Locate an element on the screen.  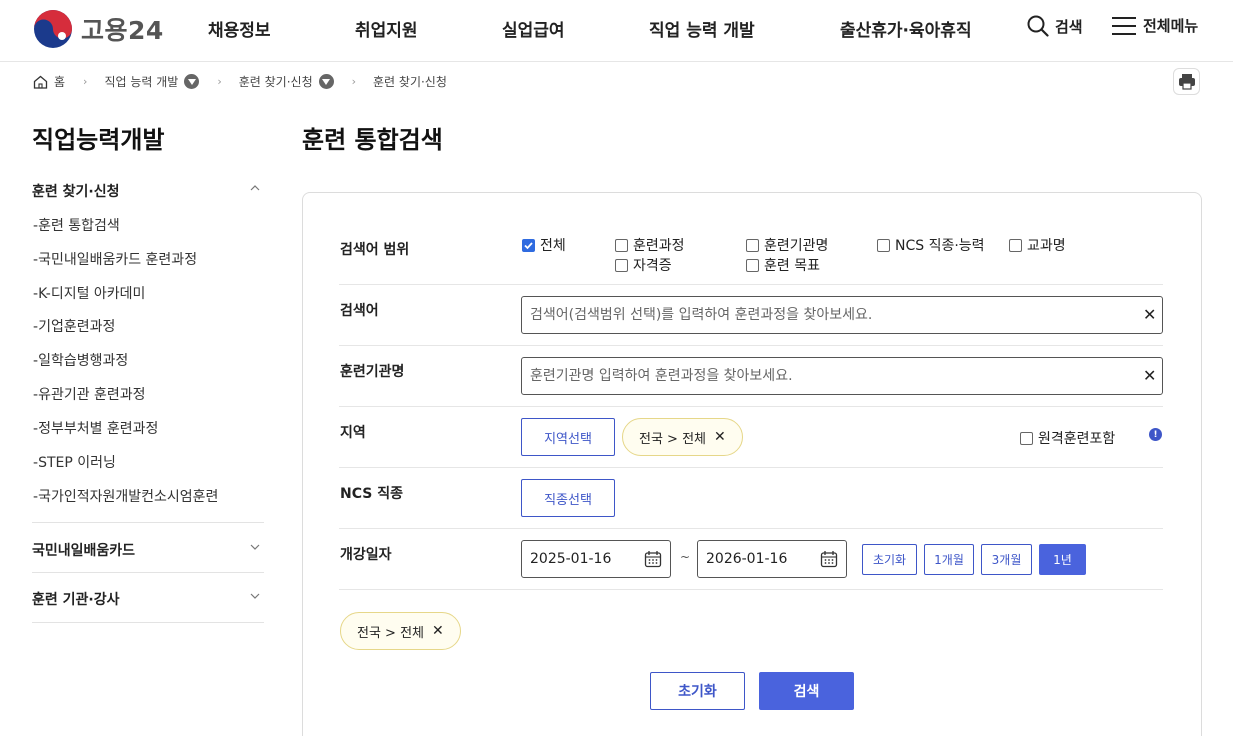
scope-institution-checkbox: 훈련기관명 is located at coordinates (787, 245).